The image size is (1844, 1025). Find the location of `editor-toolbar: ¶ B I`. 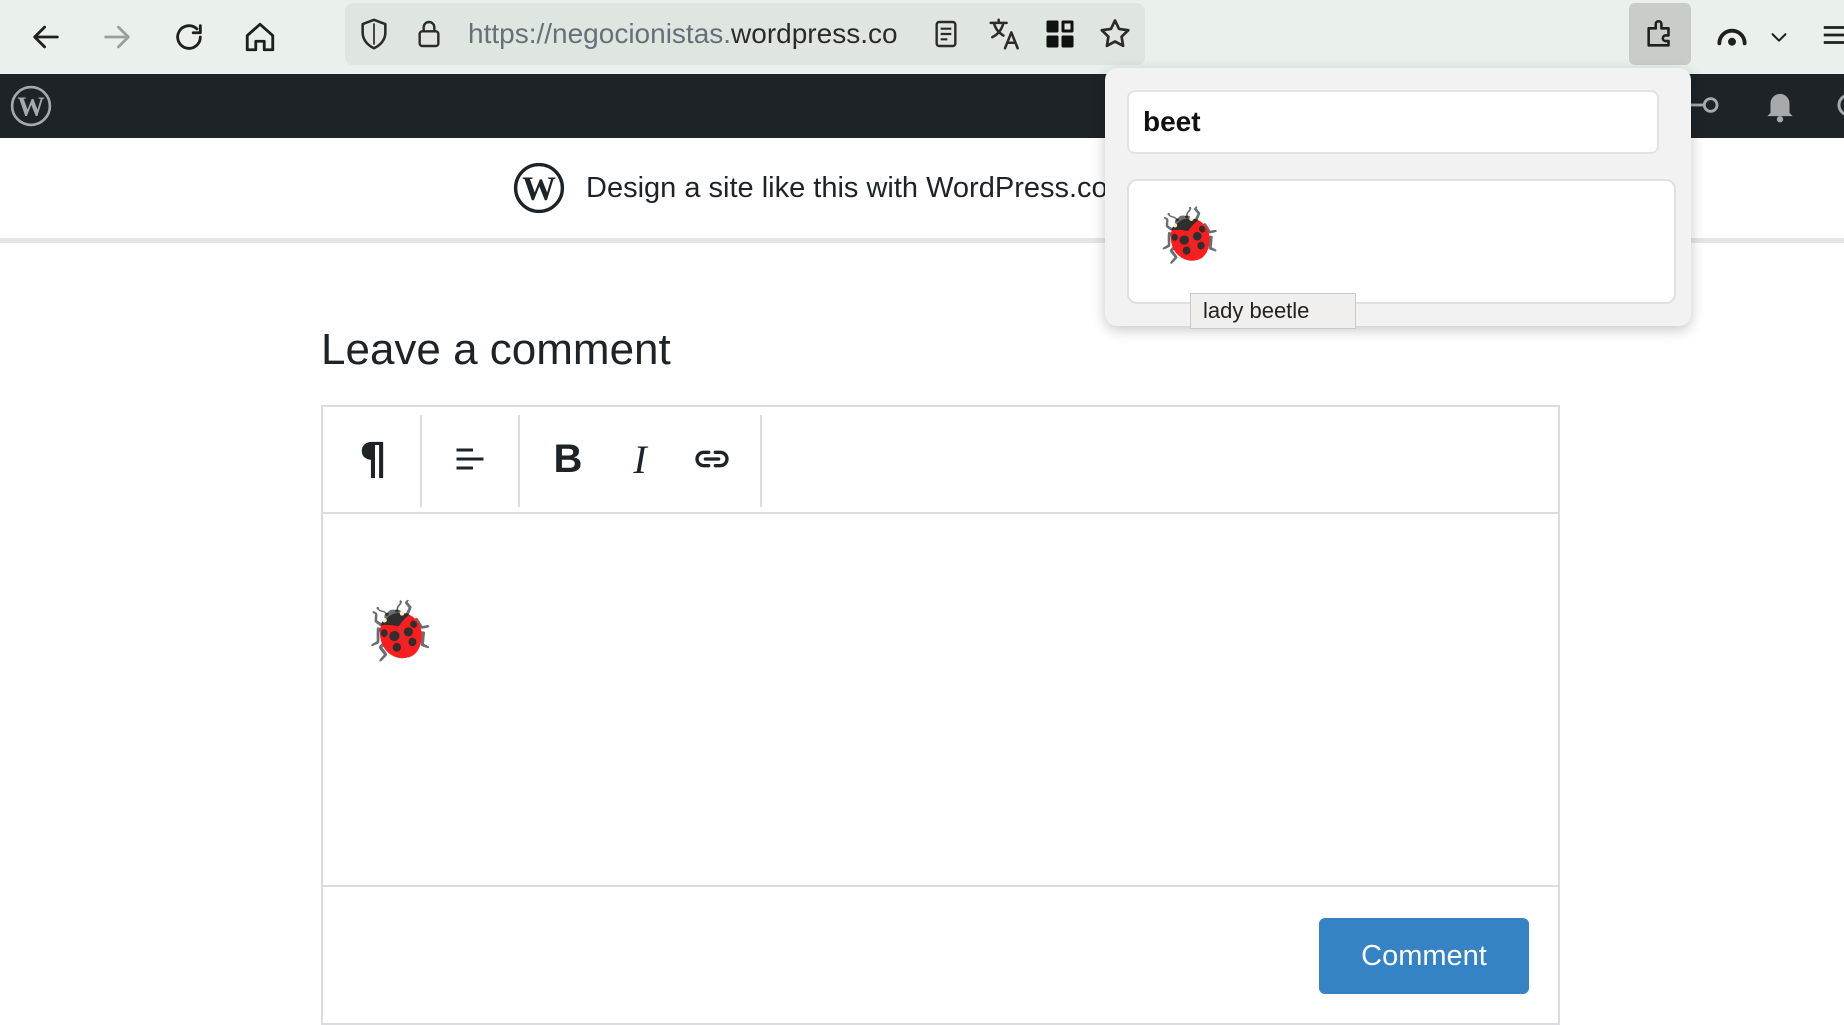

editor-toolbar: ¶ B I is located at coordinates (940, 460).